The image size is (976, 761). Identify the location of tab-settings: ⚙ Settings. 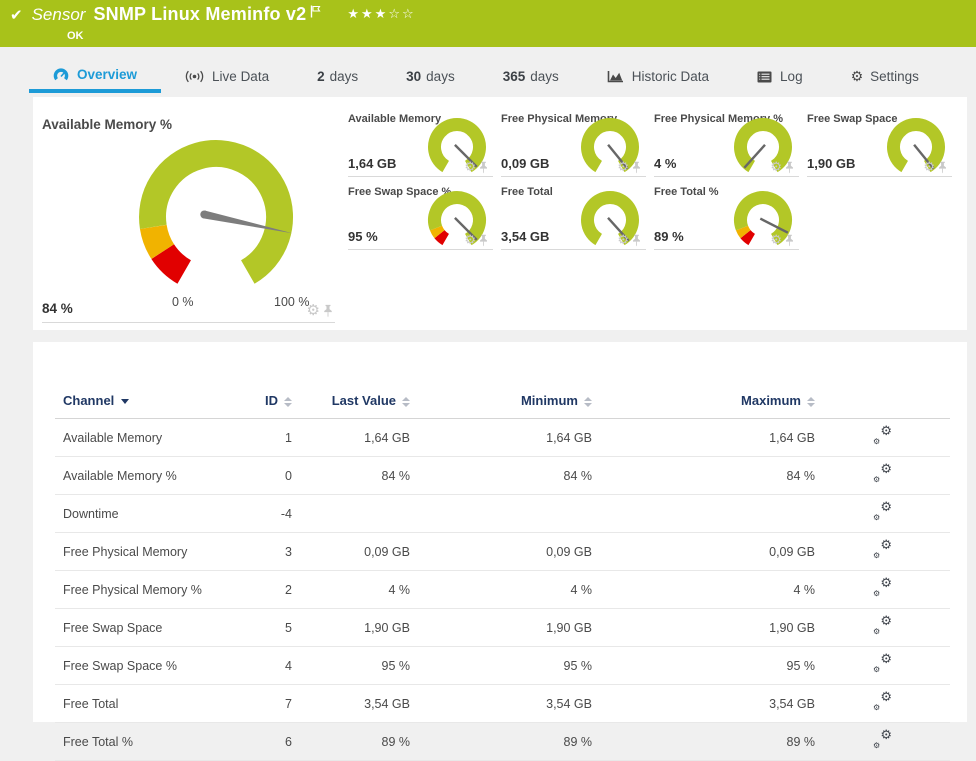
(885, 76).